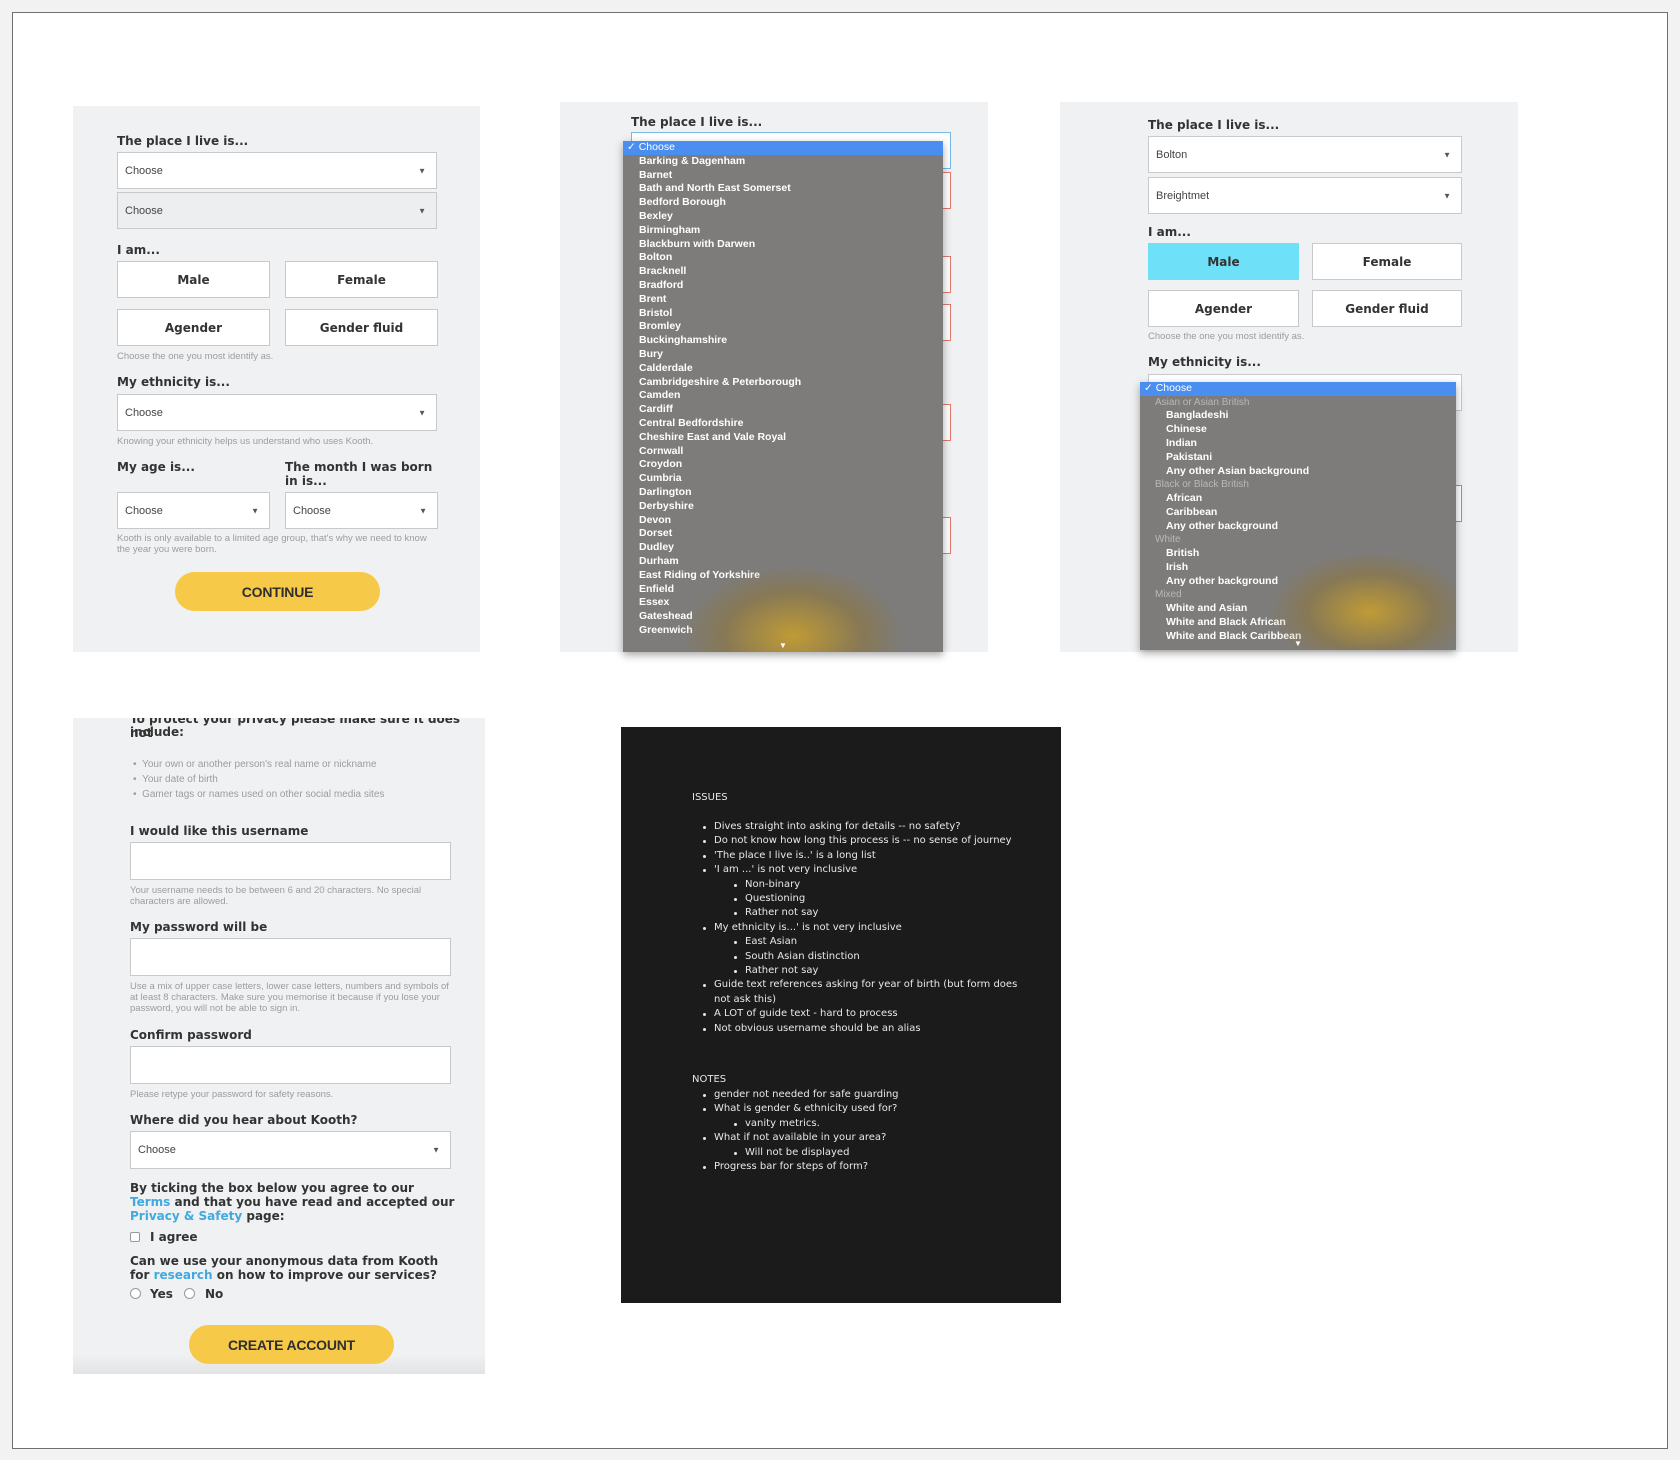 The width and height of the screenshot is (1680, 1460). What do you see at coordinates (783, 231) in the screenshot?
I see `dropdown-option: Birmingham` at bounding box center [783, 231].